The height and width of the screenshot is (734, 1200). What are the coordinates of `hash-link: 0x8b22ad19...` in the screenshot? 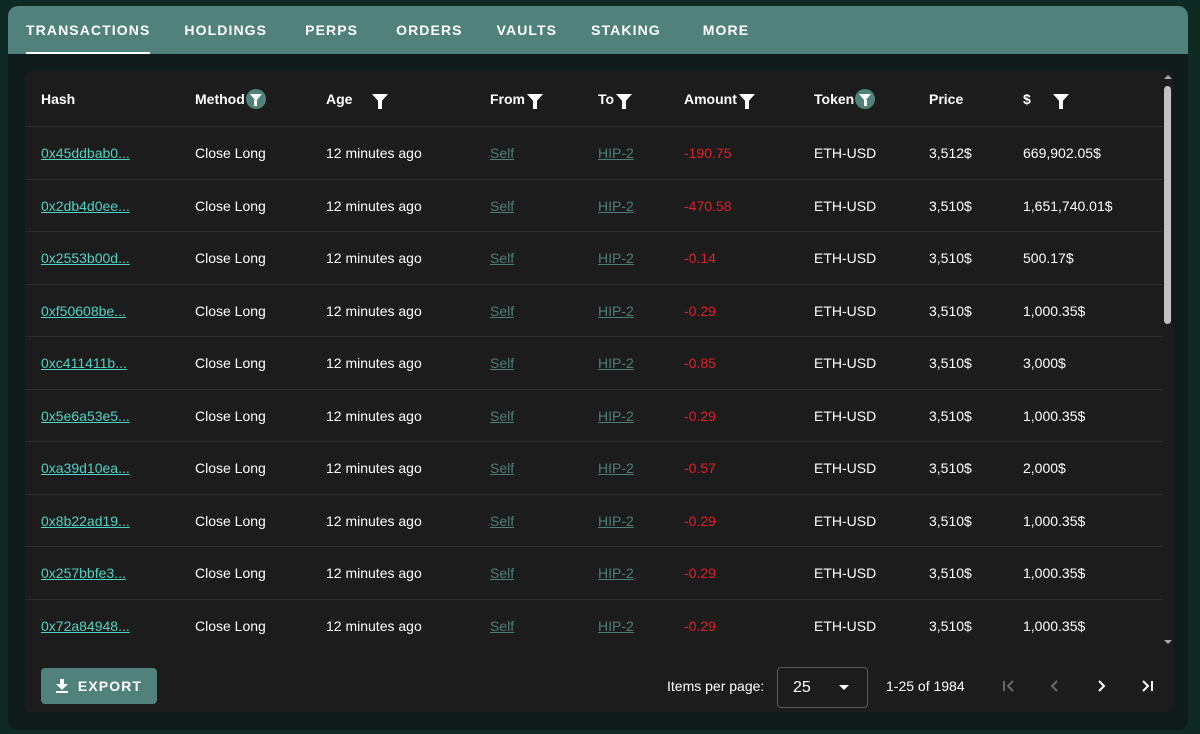 It's located at (85, 521).